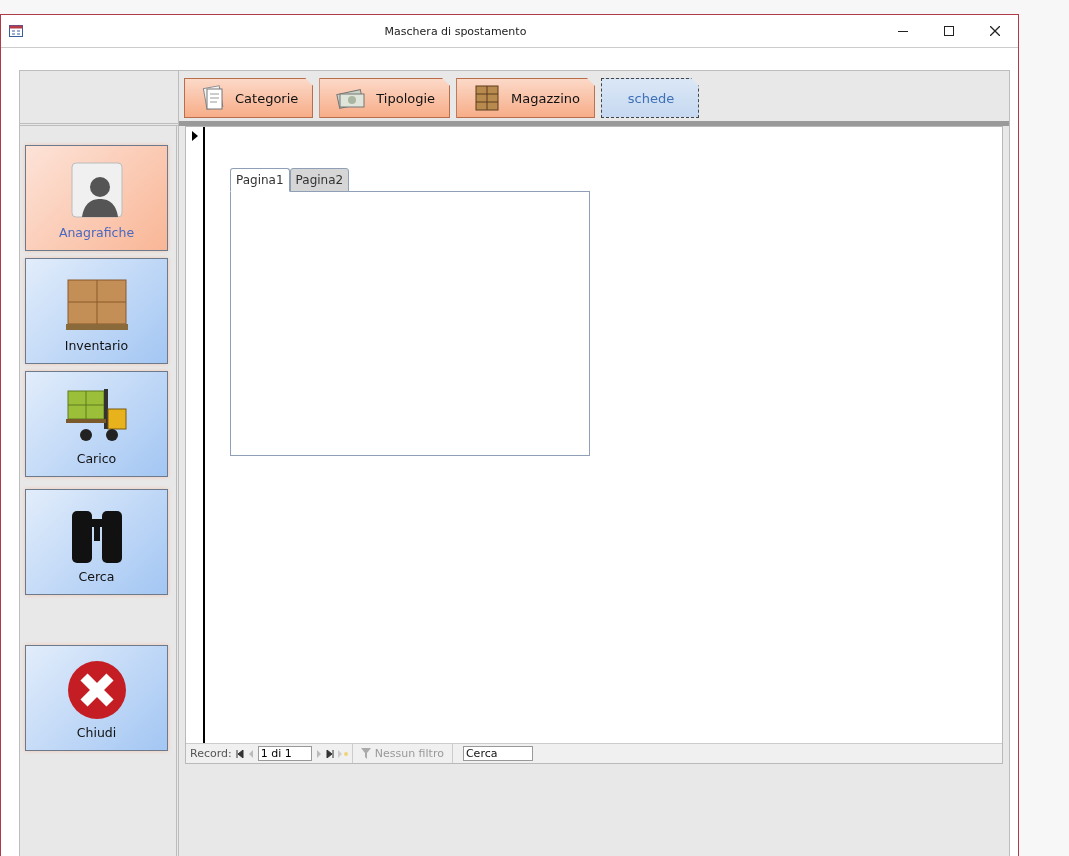 This screenshot has width=1069, height=856. Describe the element at coordinates (260, 180) in the screenshot. I see `tab: Pagina1` at that location.